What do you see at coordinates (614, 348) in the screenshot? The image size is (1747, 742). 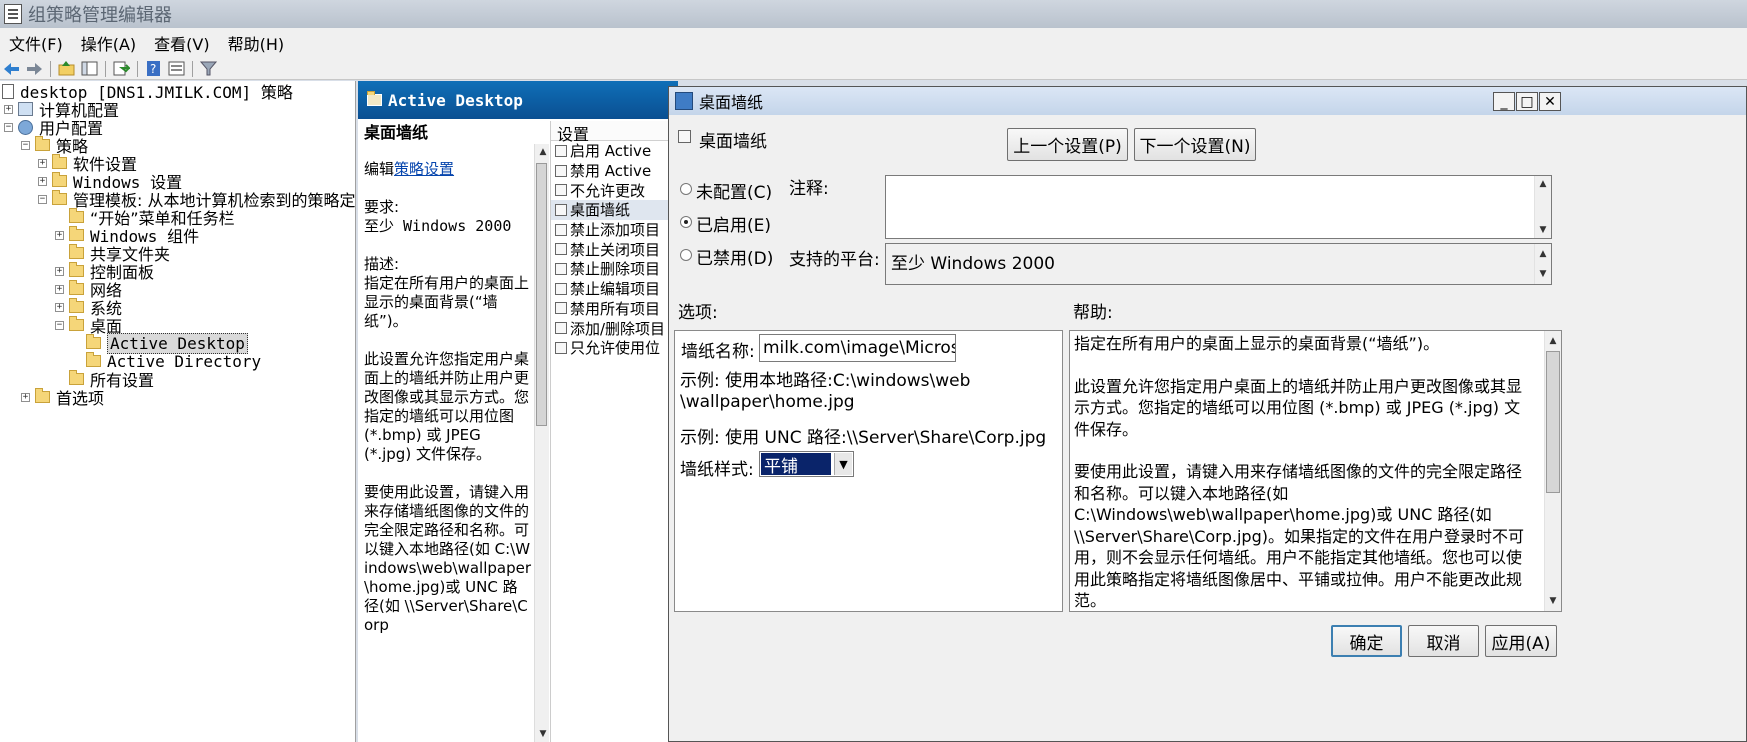 I see `list-item: 只允许使用位` at bounding box center [614, 348].